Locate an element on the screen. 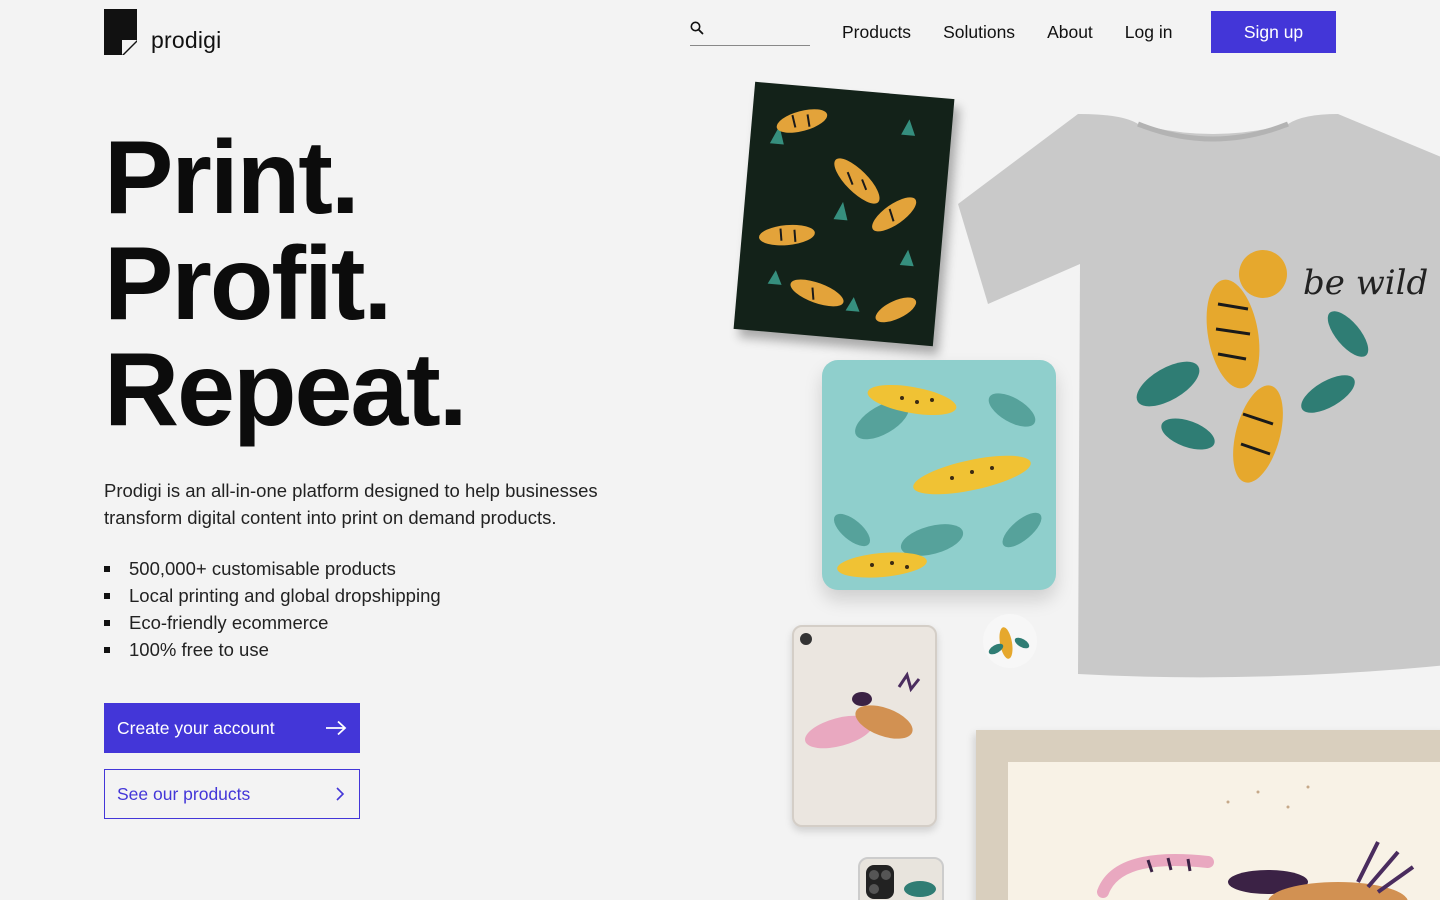 The width and height of the screenshot is (1440, 900). create-account-label: Create your account is located at coordinates (196, 727).